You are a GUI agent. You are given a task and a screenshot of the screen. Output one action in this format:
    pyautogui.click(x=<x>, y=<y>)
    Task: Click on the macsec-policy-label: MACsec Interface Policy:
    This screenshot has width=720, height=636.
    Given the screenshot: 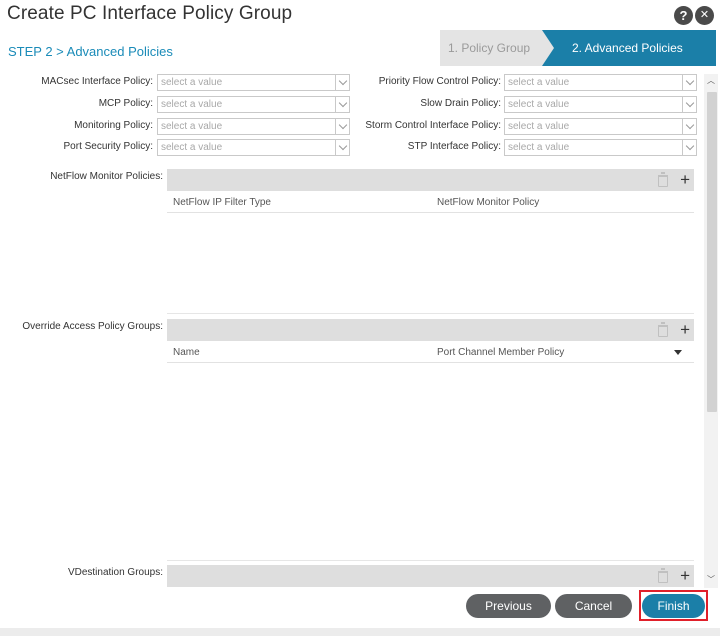 What is the action you would take?
    pyautogui.click(x=97, y=81)
    